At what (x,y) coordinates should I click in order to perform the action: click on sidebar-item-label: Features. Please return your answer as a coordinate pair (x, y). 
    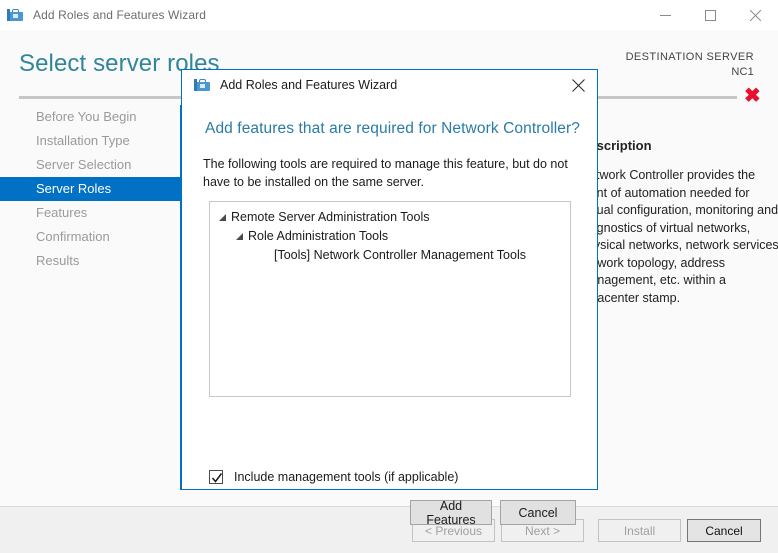
    Looking at the image, I should click on (62, 212).